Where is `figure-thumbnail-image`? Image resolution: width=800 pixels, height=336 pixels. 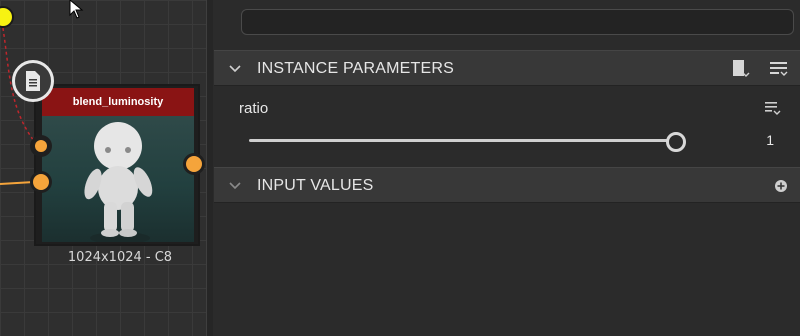
figure-thumbnail-image is located at coordinates (118, 182).